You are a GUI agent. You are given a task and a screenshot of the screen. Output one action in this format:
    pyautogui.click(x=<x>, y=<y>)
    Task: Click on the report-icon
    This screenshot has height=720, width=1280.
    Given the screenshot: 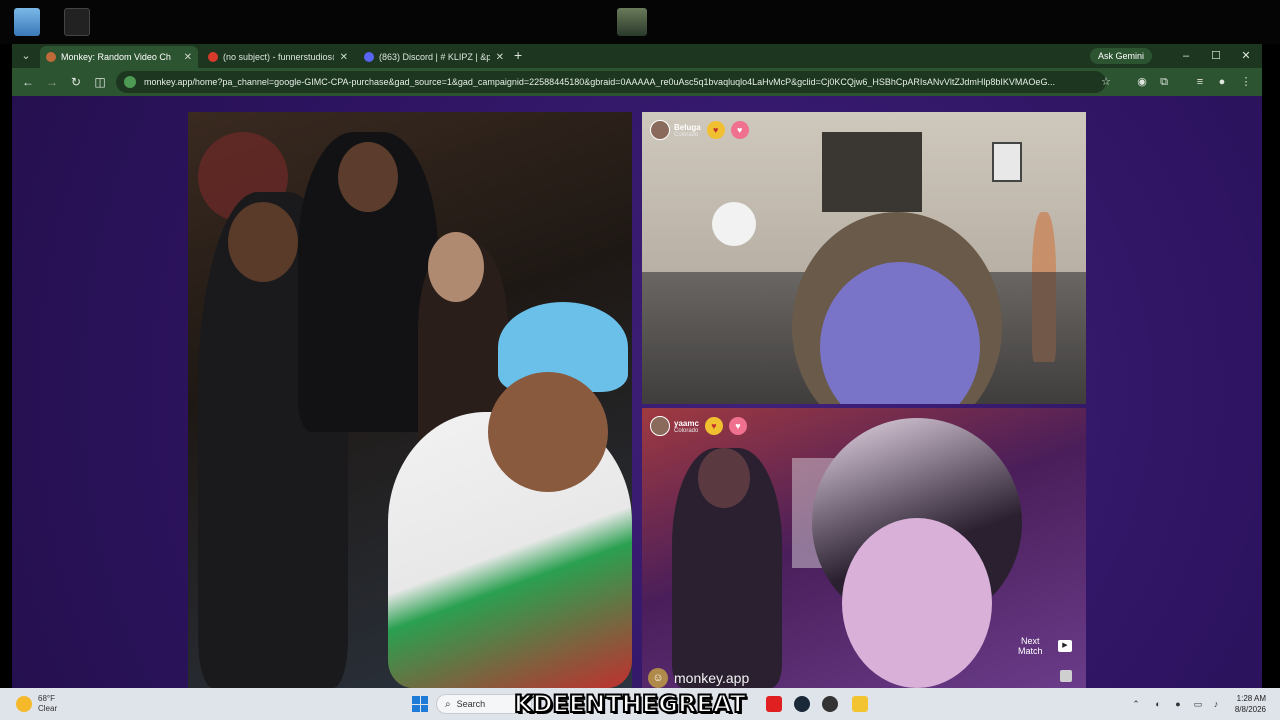 What is the action you would take?
    pyautogui.click(x=1066, y=676)
    